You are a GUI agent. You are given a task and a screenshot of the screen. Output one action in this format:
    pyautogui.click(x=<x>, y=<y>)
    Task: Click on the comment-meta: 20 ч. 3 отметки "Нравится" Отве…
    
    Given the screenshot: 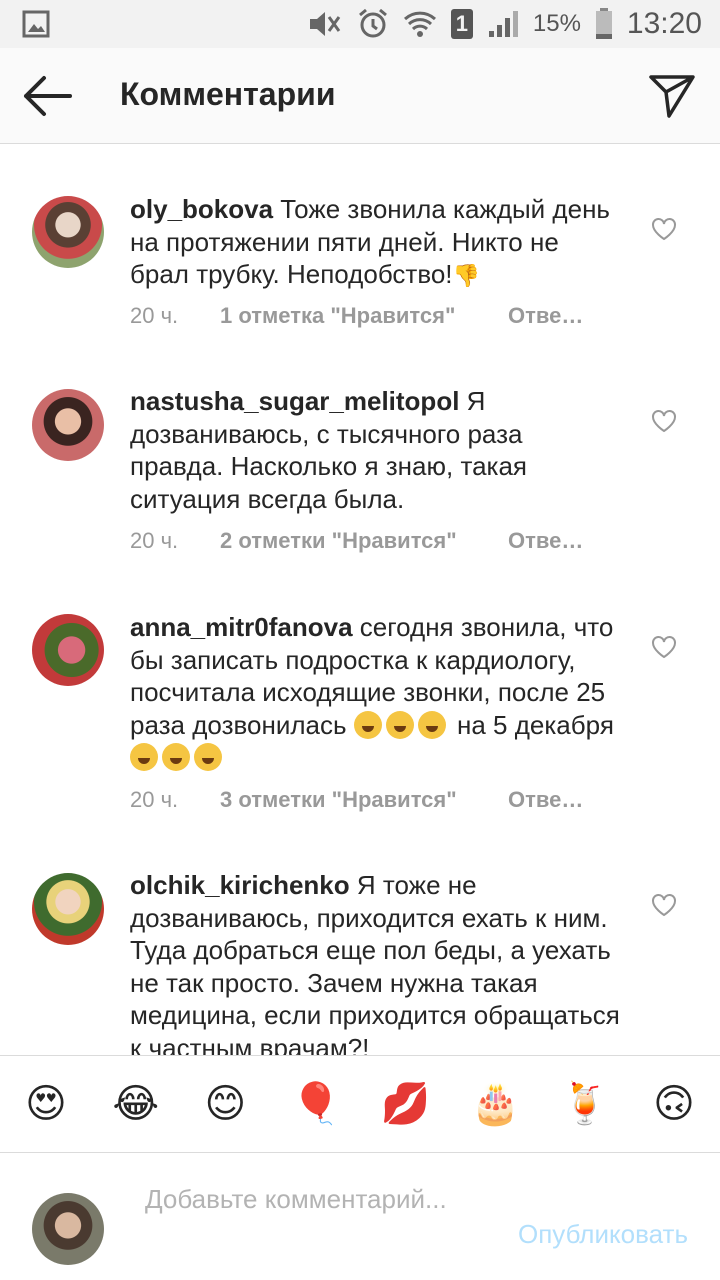 What is the action you would take?
    pyautogui.click(x=356, y=800)
    